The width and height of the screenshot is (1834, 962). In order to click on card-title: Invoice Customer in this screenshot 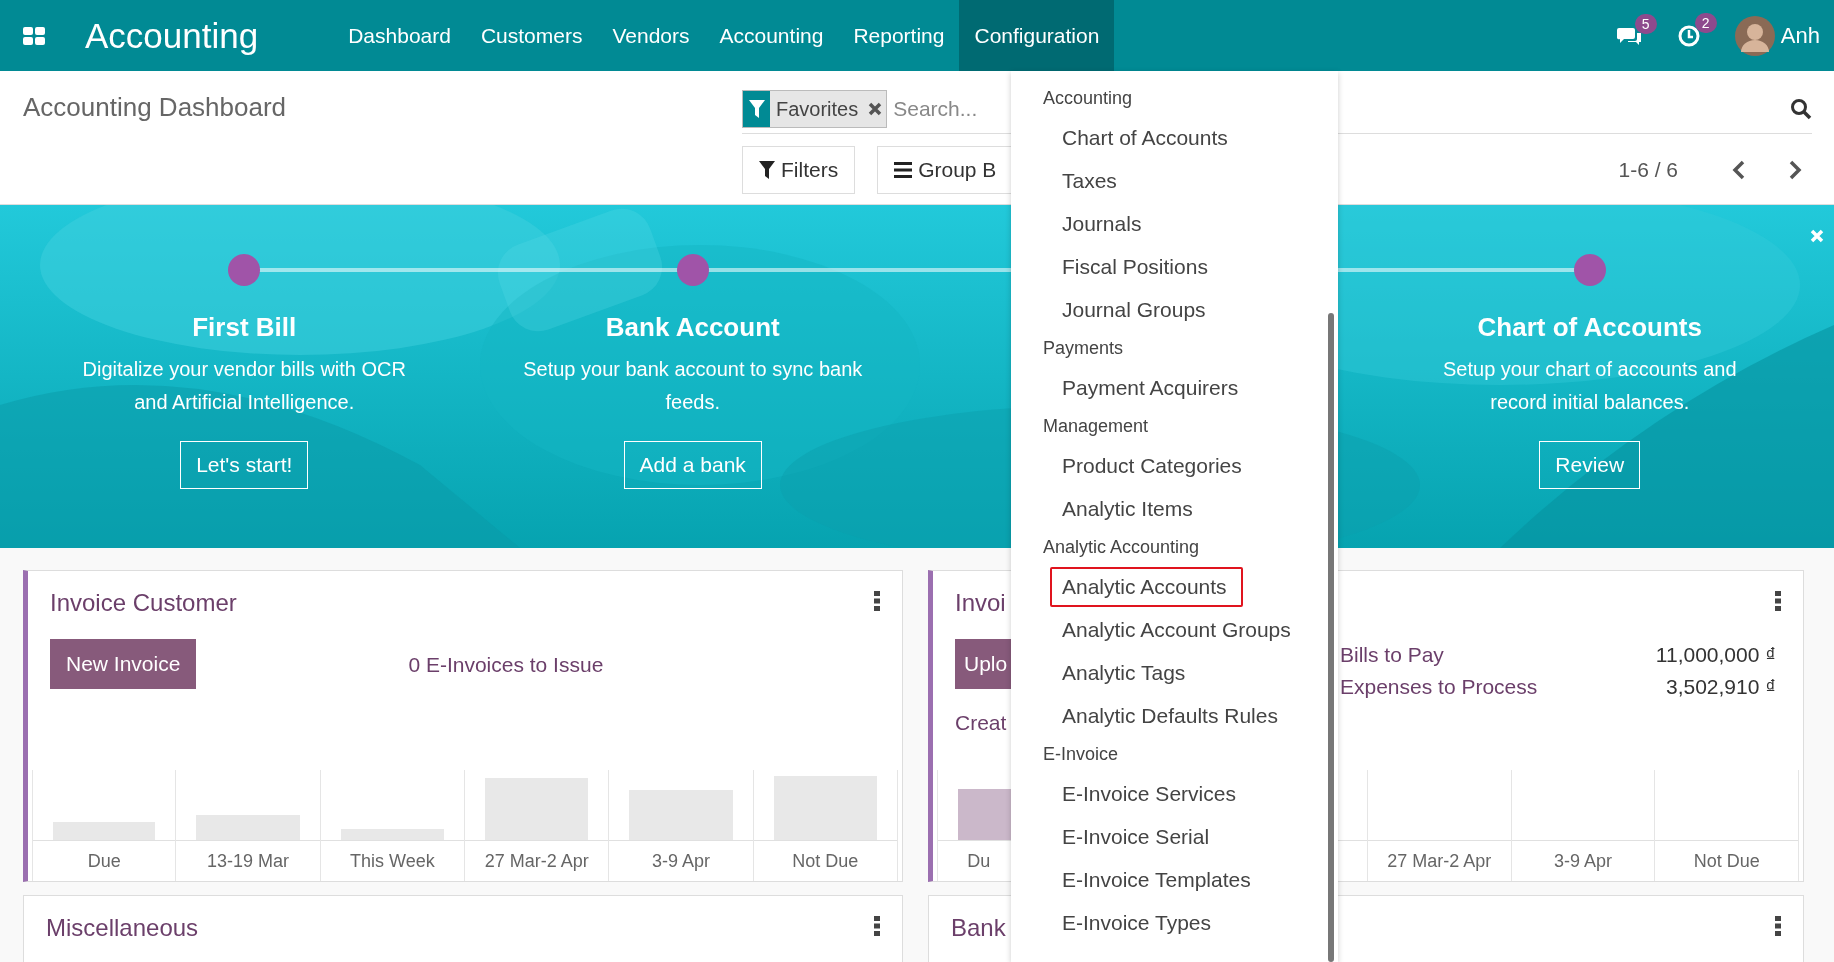, I will do `click(143, 603)`.